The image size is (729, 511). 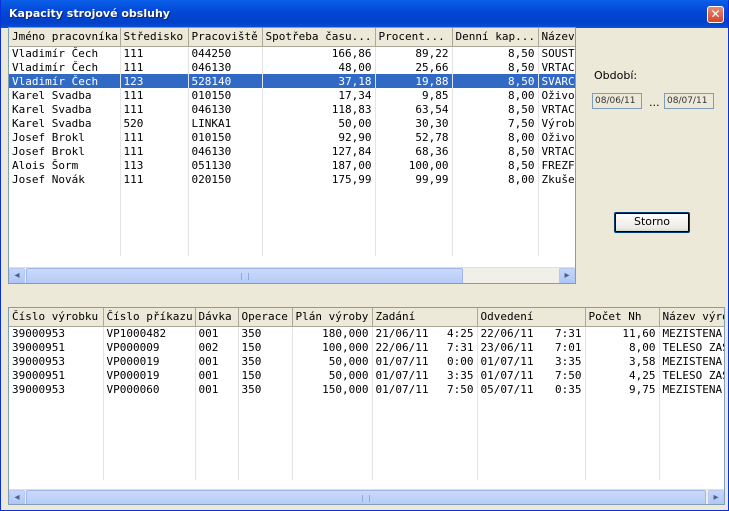 I want to click on column-header: Počet Nh, so click(x=622, y=317).